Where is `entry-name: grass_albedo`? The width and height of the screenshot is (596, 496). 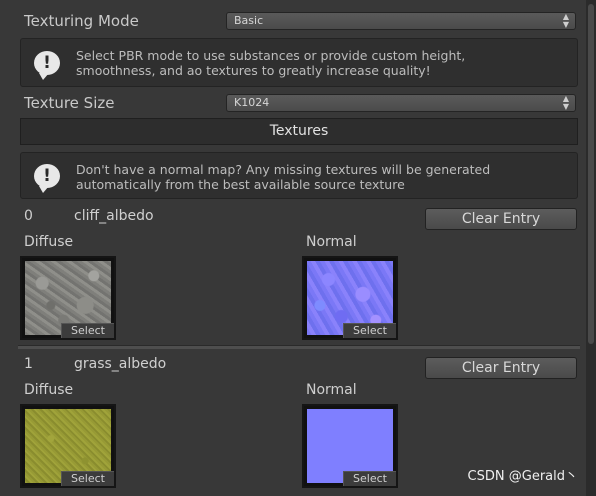
entry-name: grass_albedo is located at coordinates (120, 364).